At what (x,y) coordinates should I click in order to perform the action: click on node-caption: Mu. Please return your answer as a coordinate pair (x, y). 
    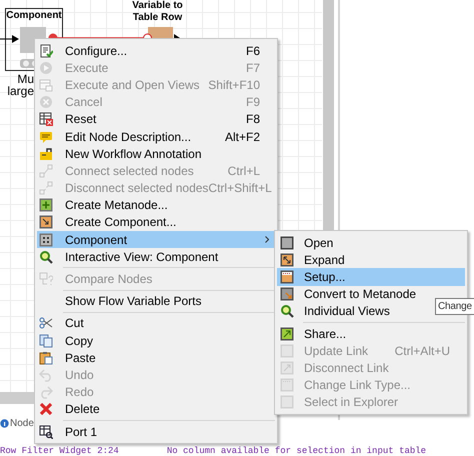
    Looking at the image, I should click on (25, 79).